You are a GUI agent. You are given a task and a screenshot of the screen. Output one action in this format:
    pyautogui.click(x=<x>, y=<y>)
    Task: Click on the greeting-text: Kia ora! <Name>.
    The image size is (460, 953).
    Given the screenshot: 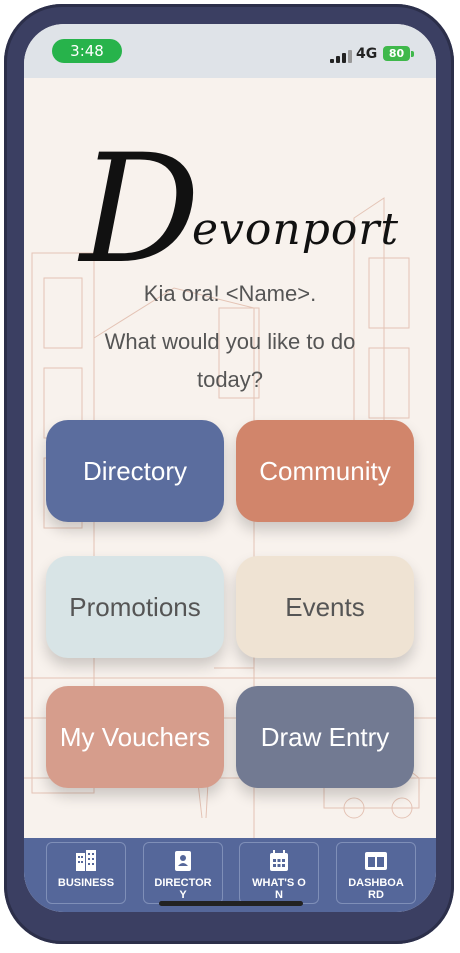 What is the action you would take?
    pyautogui.click(x=230, y=293)
    